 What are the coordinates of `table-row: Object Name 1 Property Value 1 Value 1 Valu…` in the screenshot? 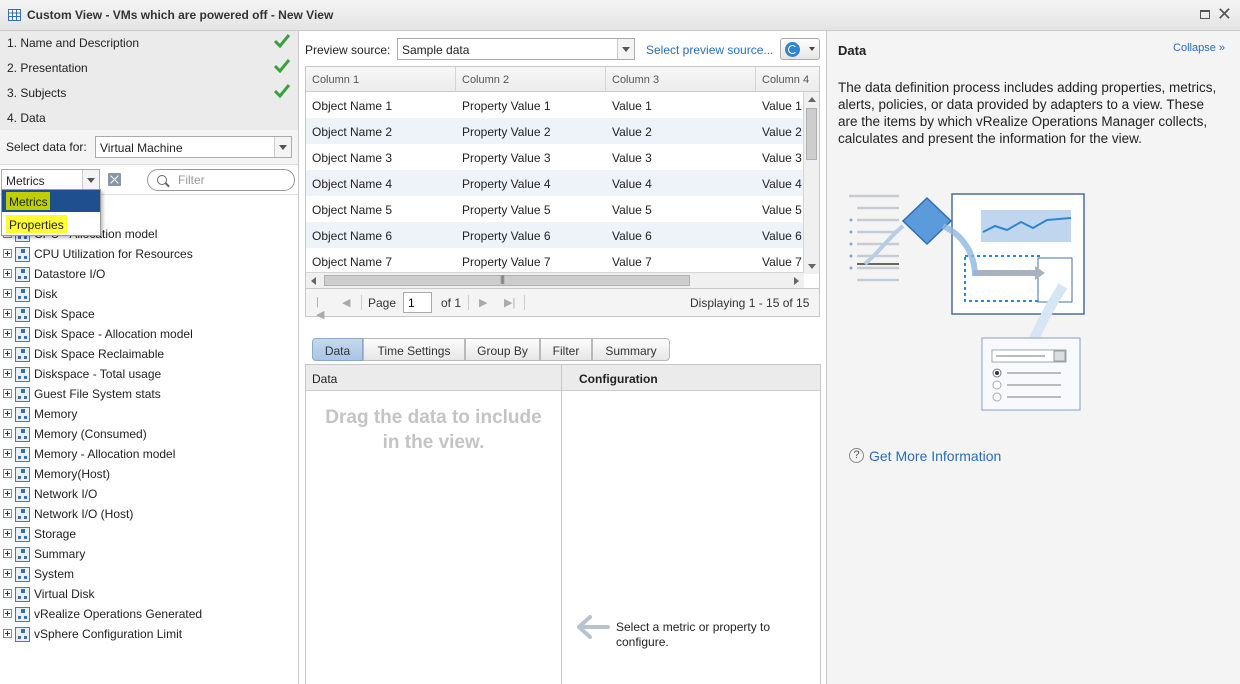 It's located at (555, 105).